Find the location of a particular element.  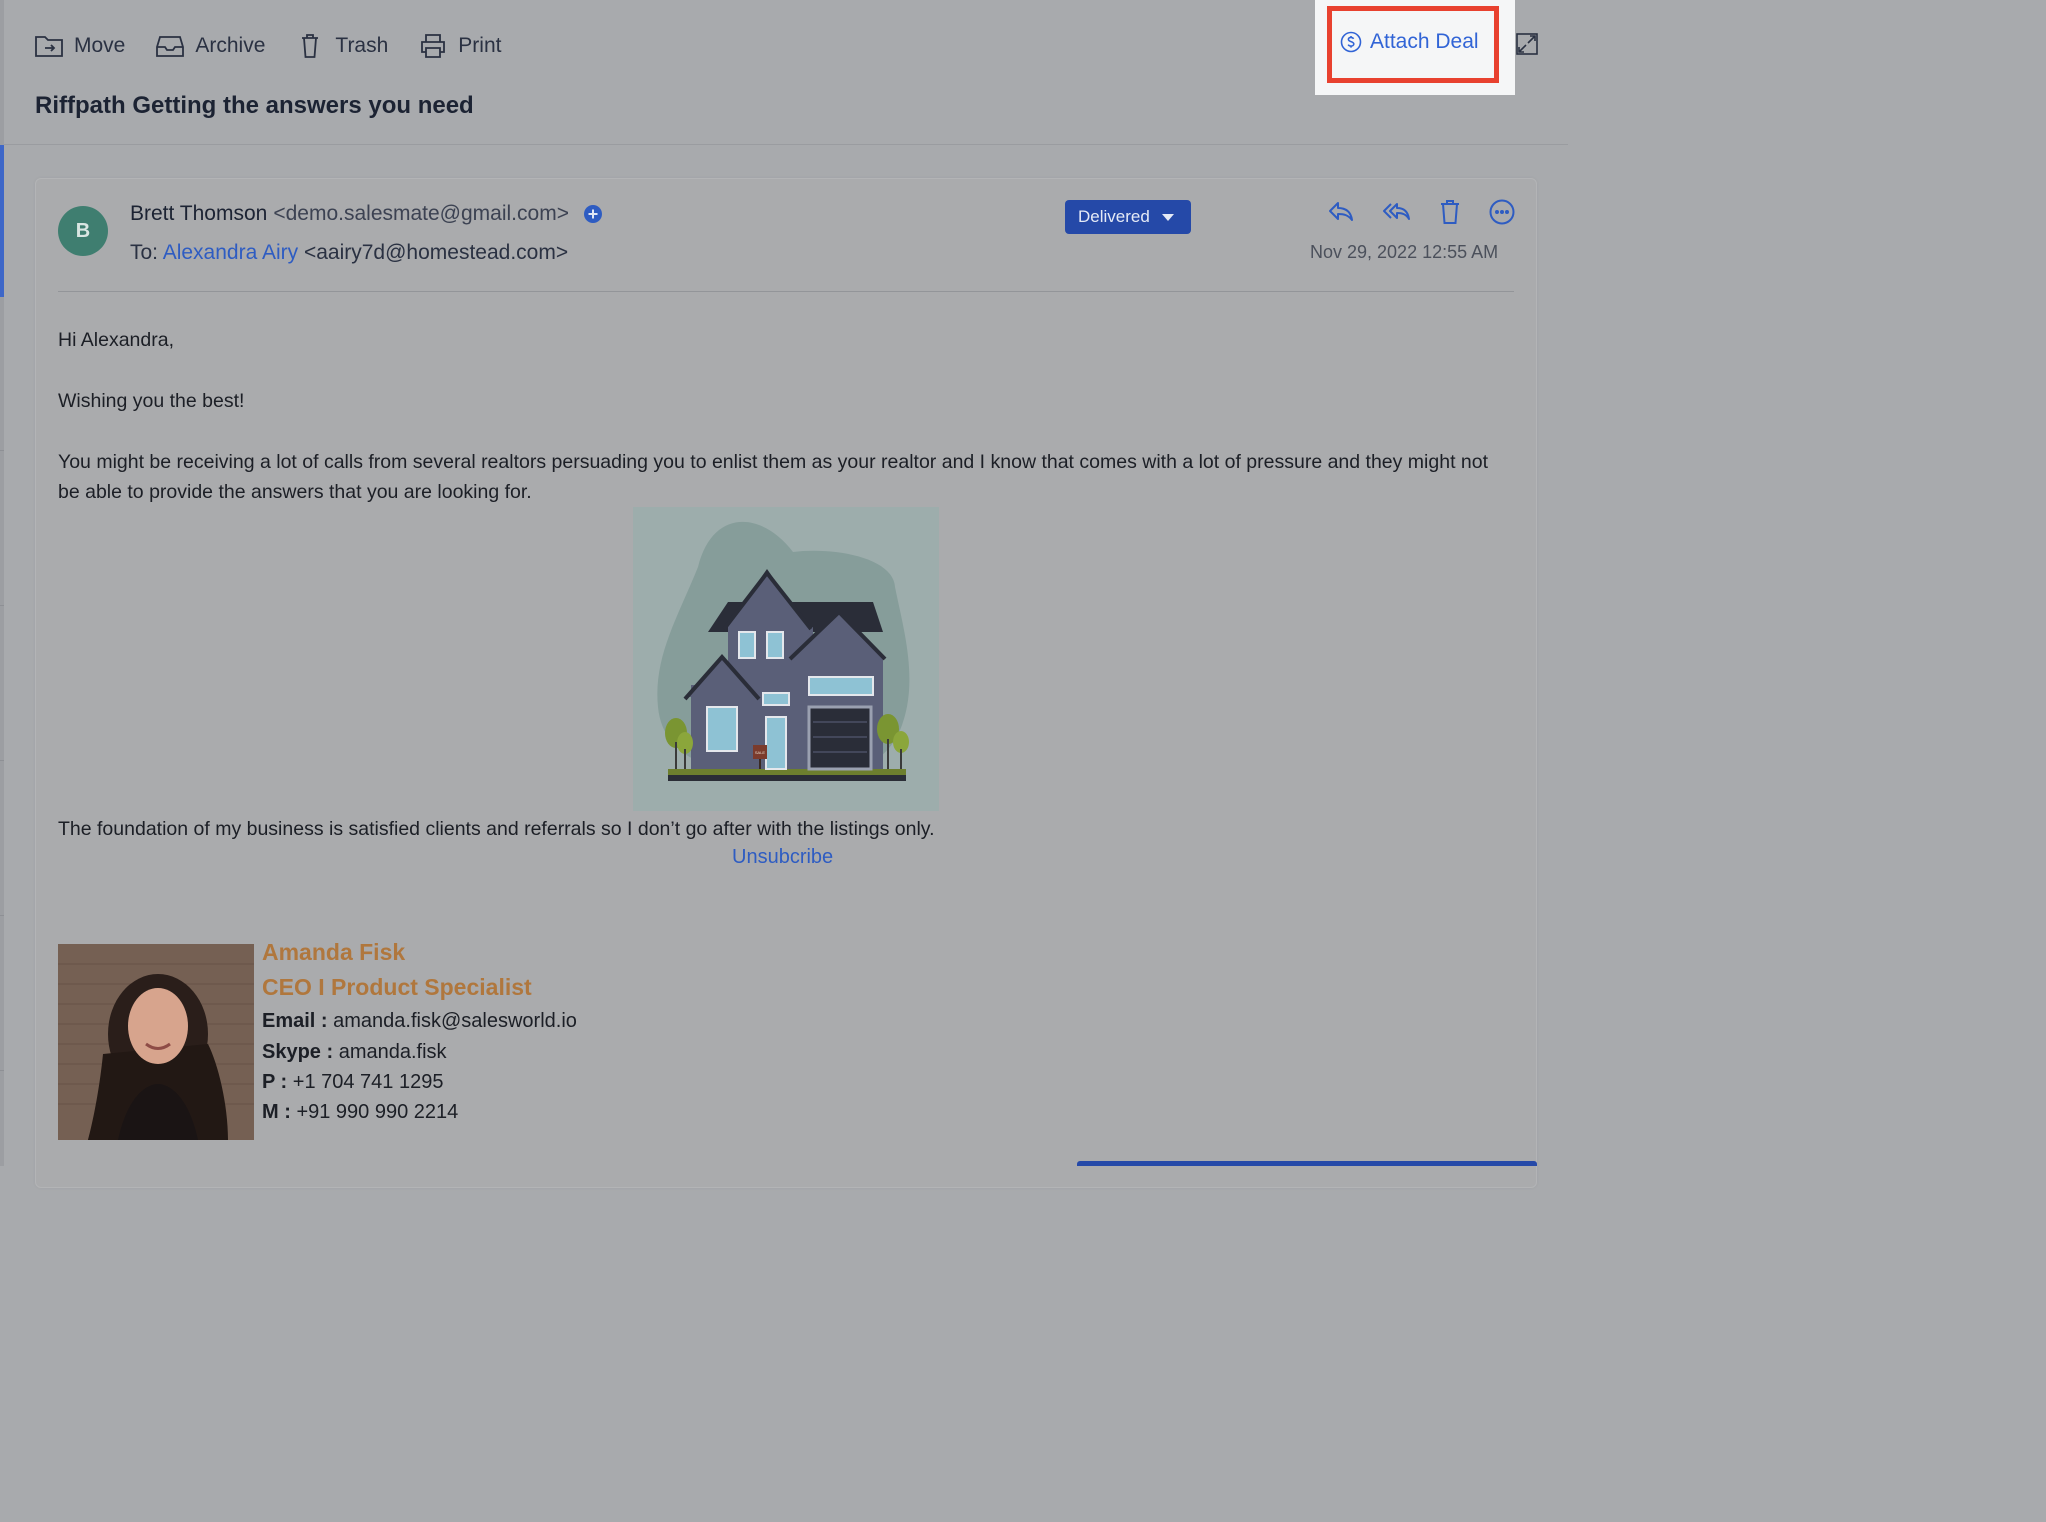

signature-mobile-value: +91 990 990 2214 is located at coordinates (377, 1112).